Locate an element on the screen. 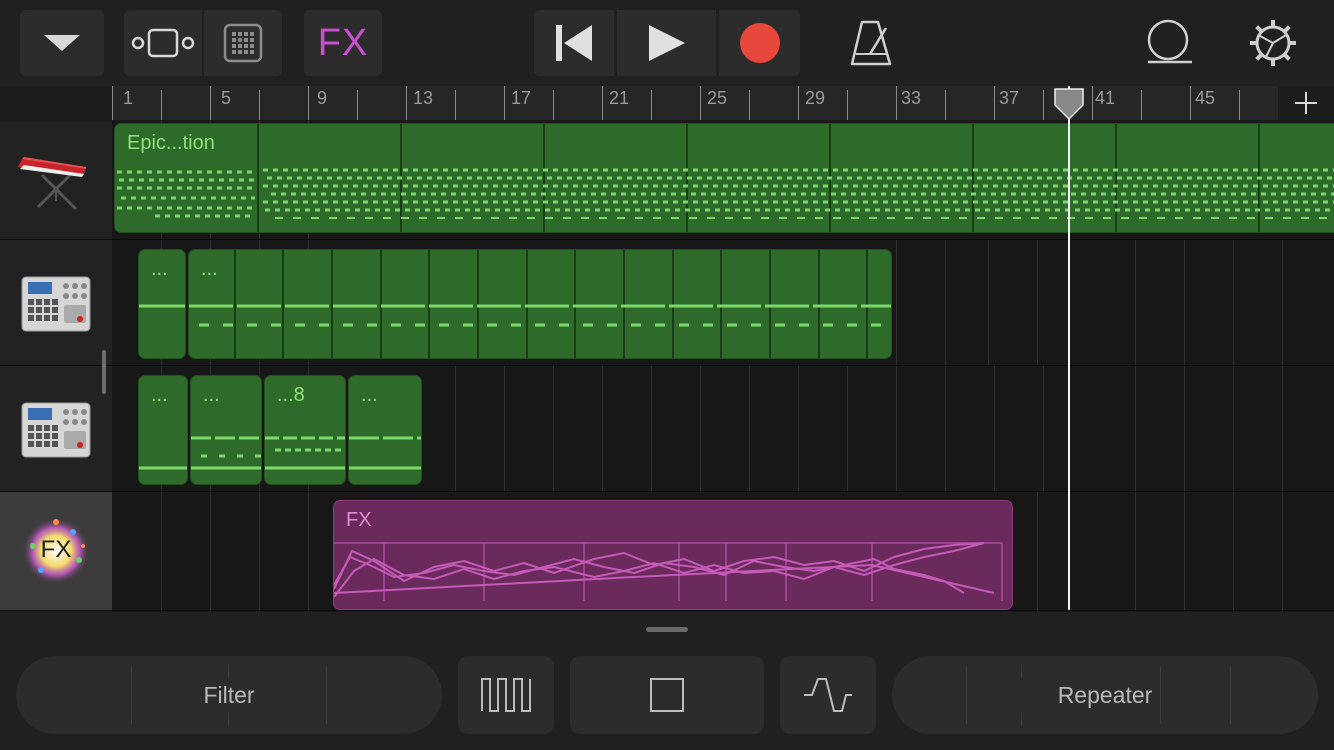 This screenshot has height=750, width=1334. loop-icon is located at coordinates (1169, 41).